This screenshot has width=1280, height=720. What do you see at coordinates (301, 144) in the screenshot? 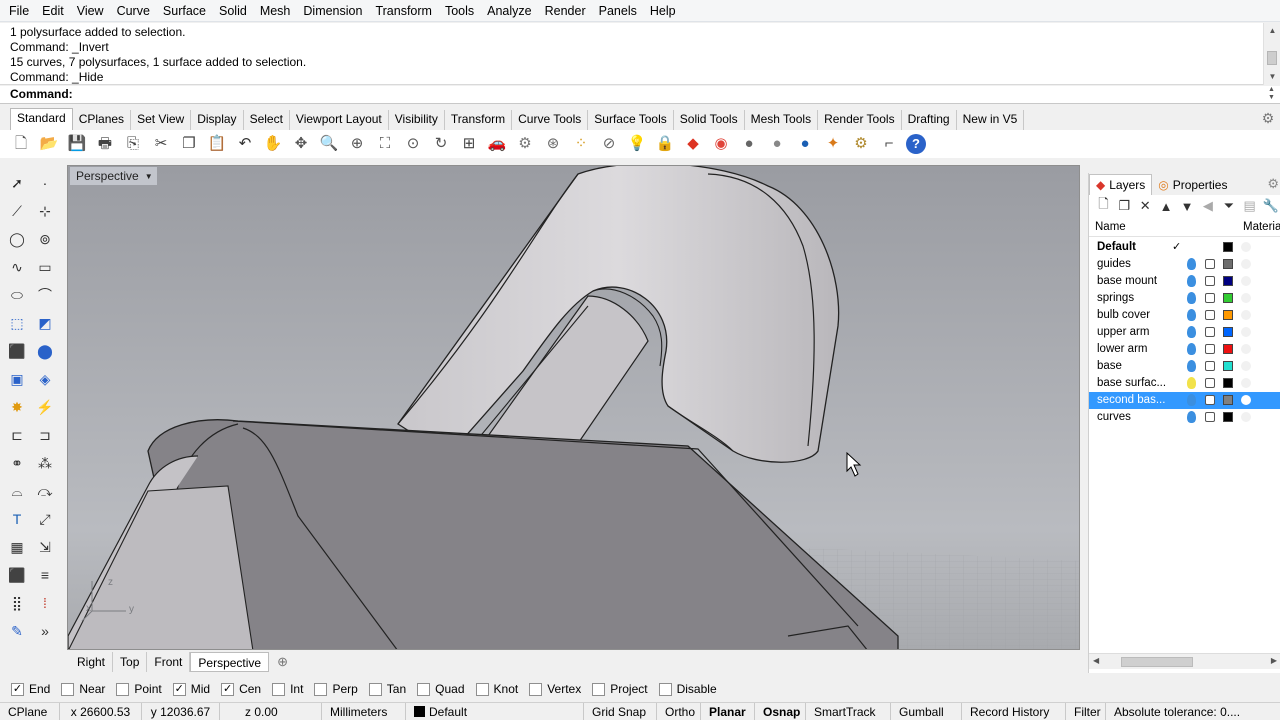
I see `move-view-icon: ✥` at bounding box center [301, 144].